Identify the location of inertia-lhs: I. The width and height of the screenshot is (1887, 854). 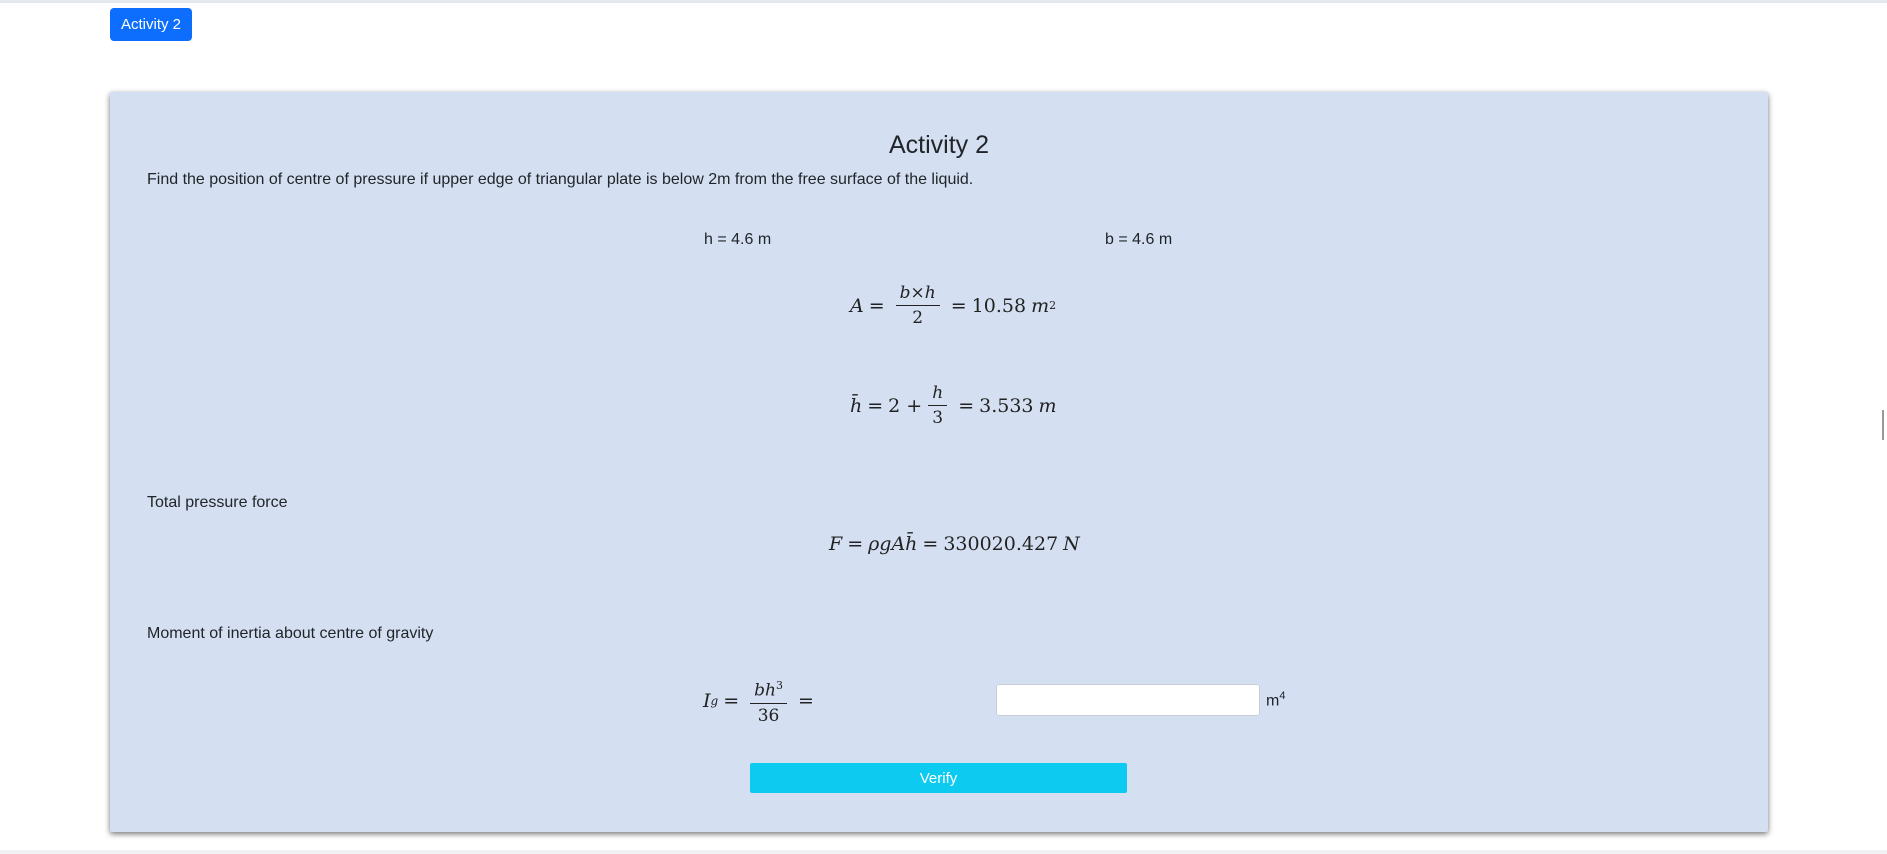
(707, 700).